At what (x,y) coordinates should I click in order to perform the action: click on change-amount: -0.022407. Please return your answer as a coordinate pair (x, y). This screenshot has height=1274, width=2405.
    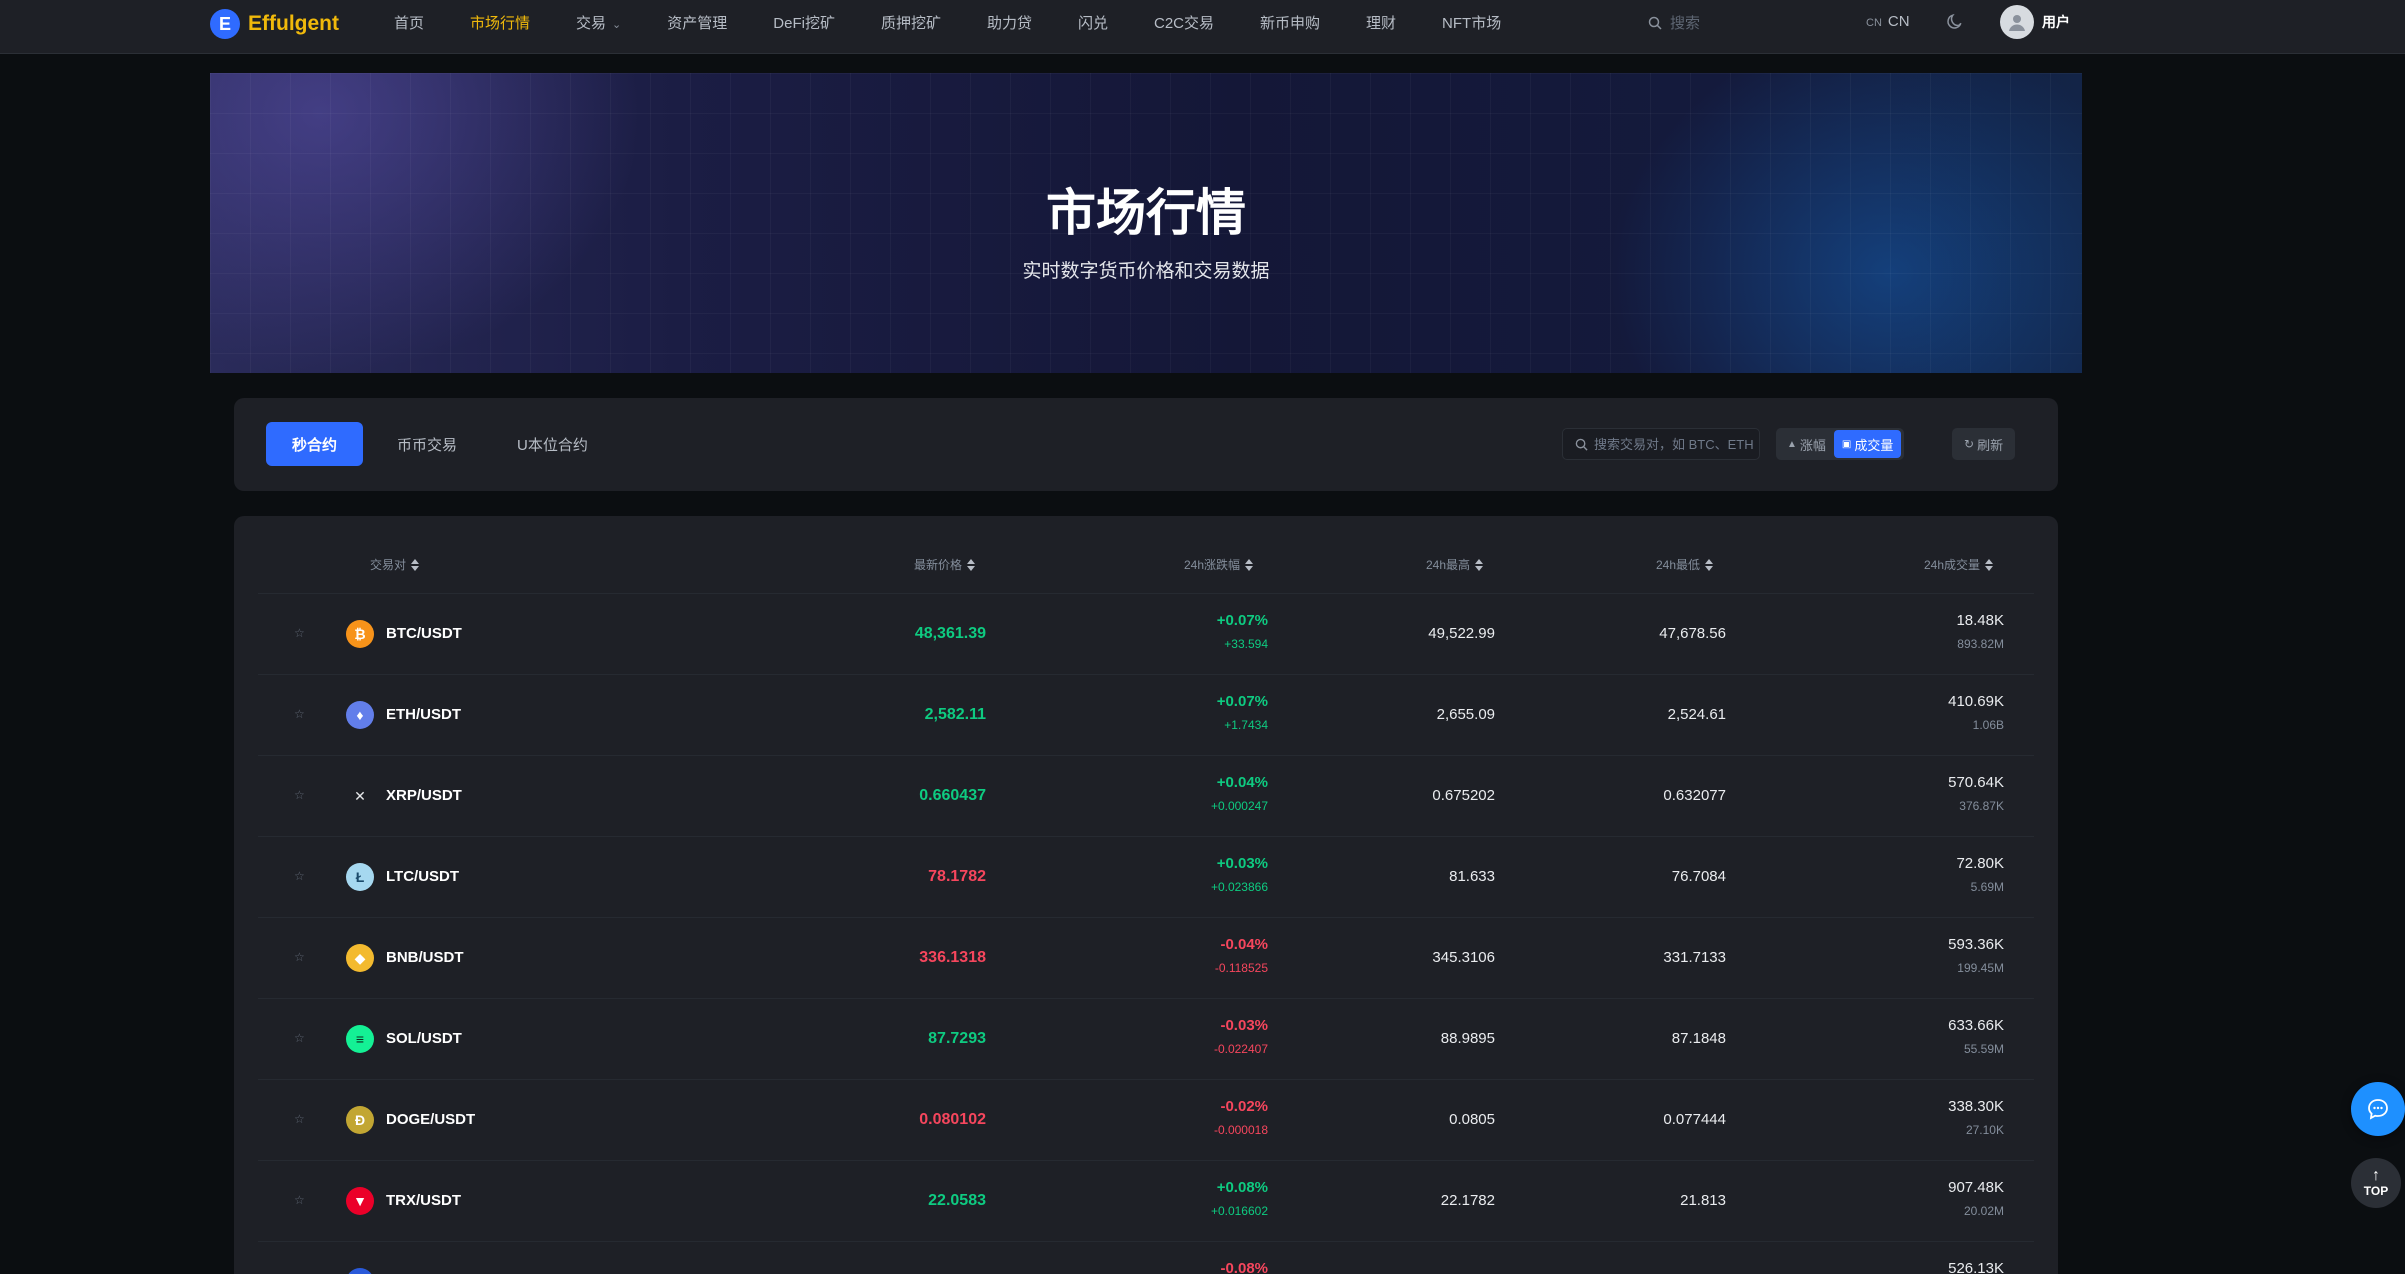
    Looking at the image, I should click on (1240, 1049).